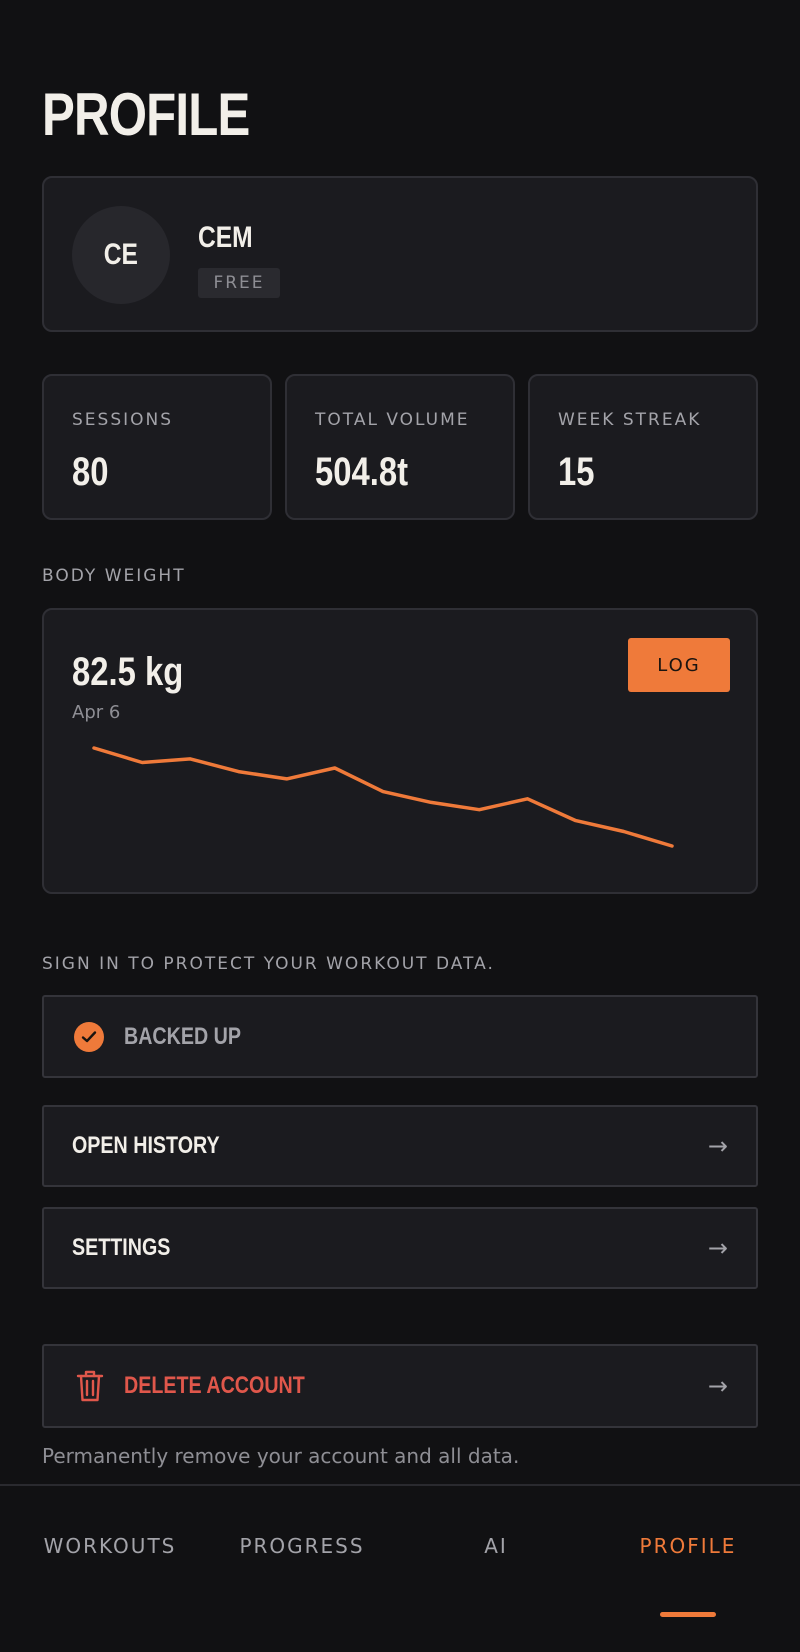  What do you see at coordinates (630, 420) in the screenshot?
I see `stat-label: WEEK STREAK` at bounding box center [630, 420].